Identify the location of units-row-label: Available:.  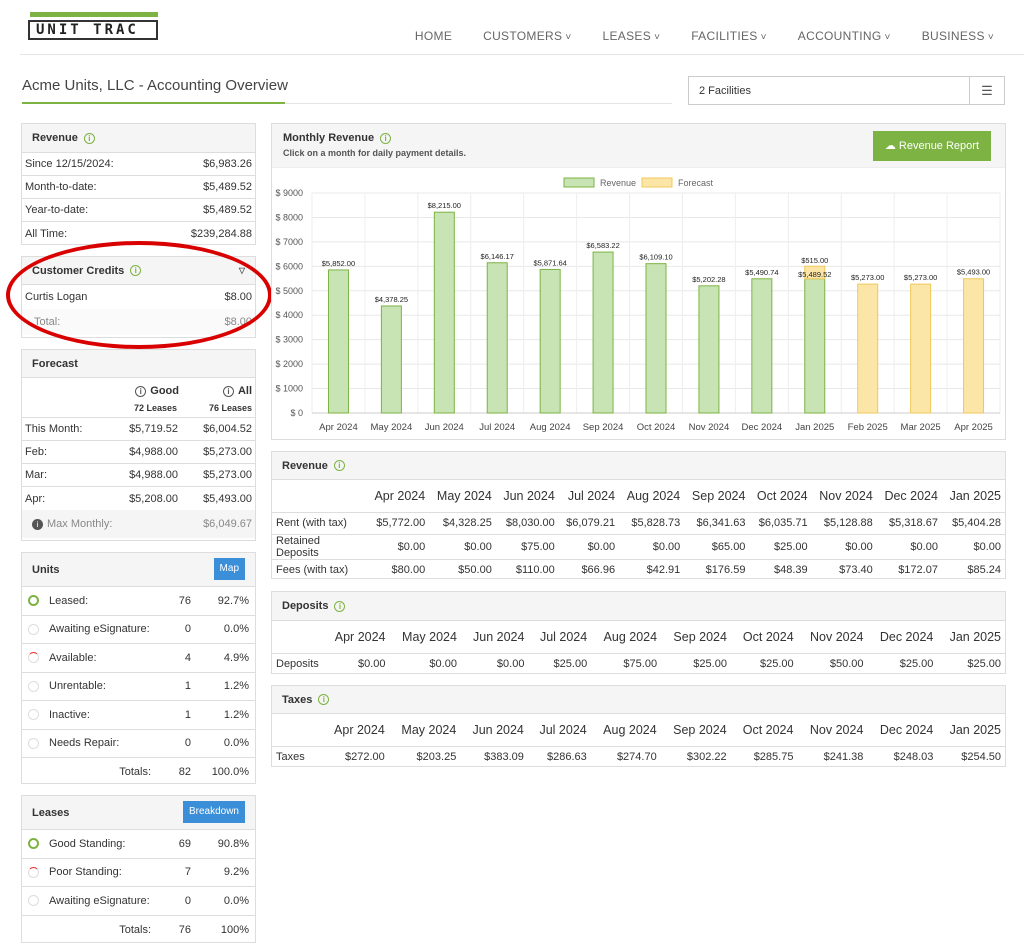
(100, 658).